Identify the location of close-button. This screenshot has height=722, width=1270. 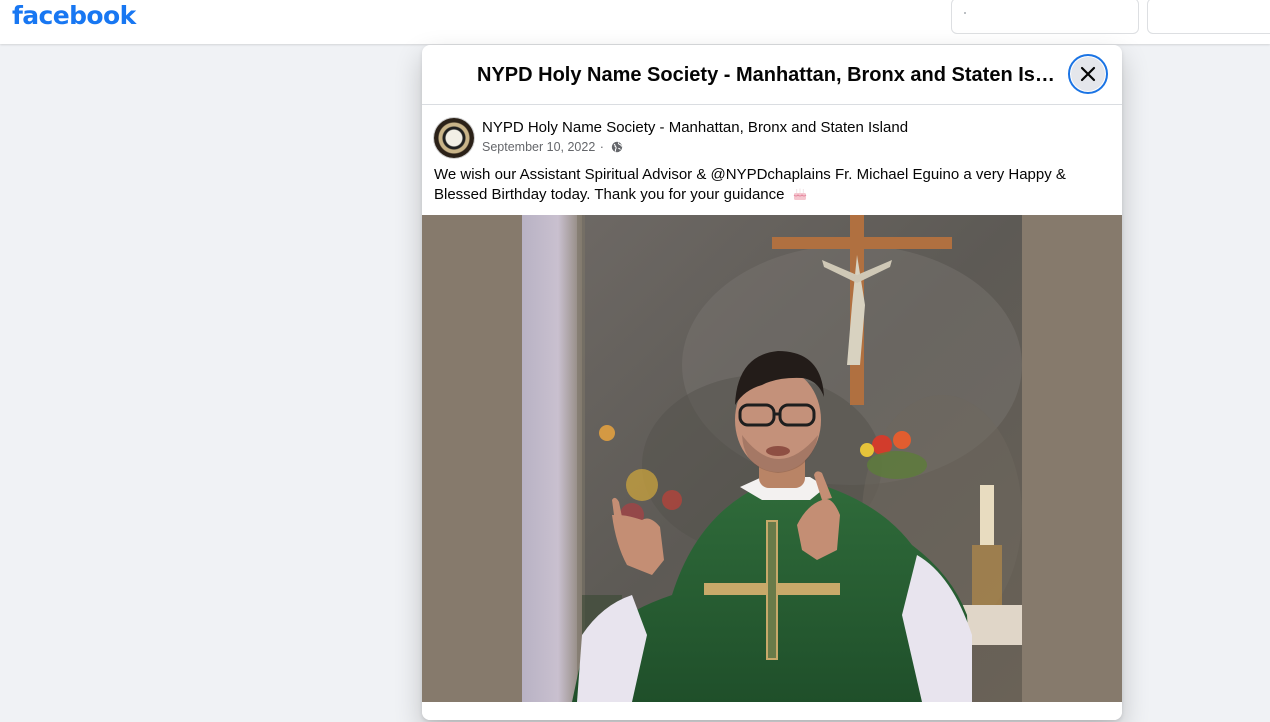
(1088, 74).